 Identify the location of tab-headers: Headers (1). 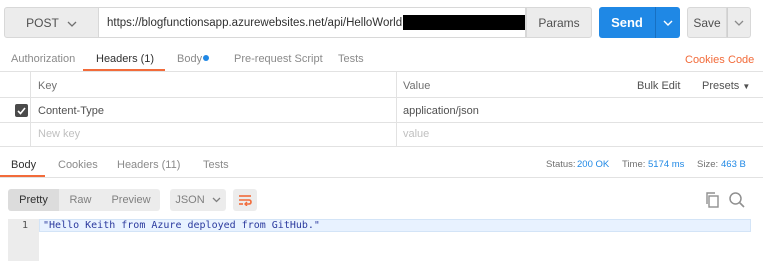
(125, 59).